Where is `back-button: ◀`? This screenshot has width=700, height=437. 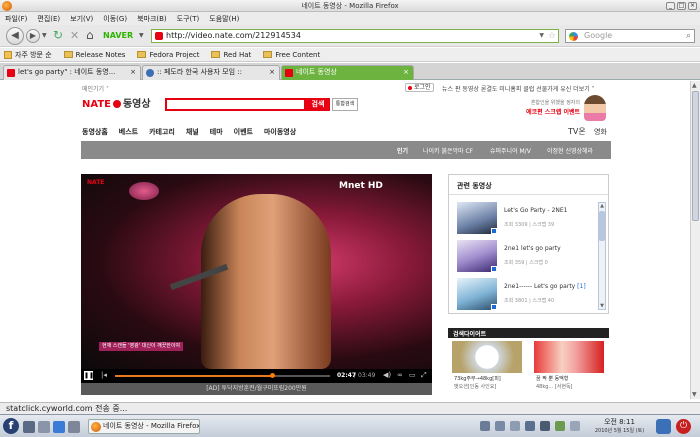 back-button: ◀ is located at coordinates (15, 36).